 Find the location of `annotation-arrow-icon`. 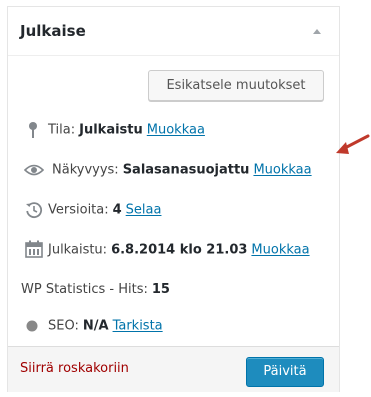

annotation-arrow-icon is located at coordinates (353, 144).